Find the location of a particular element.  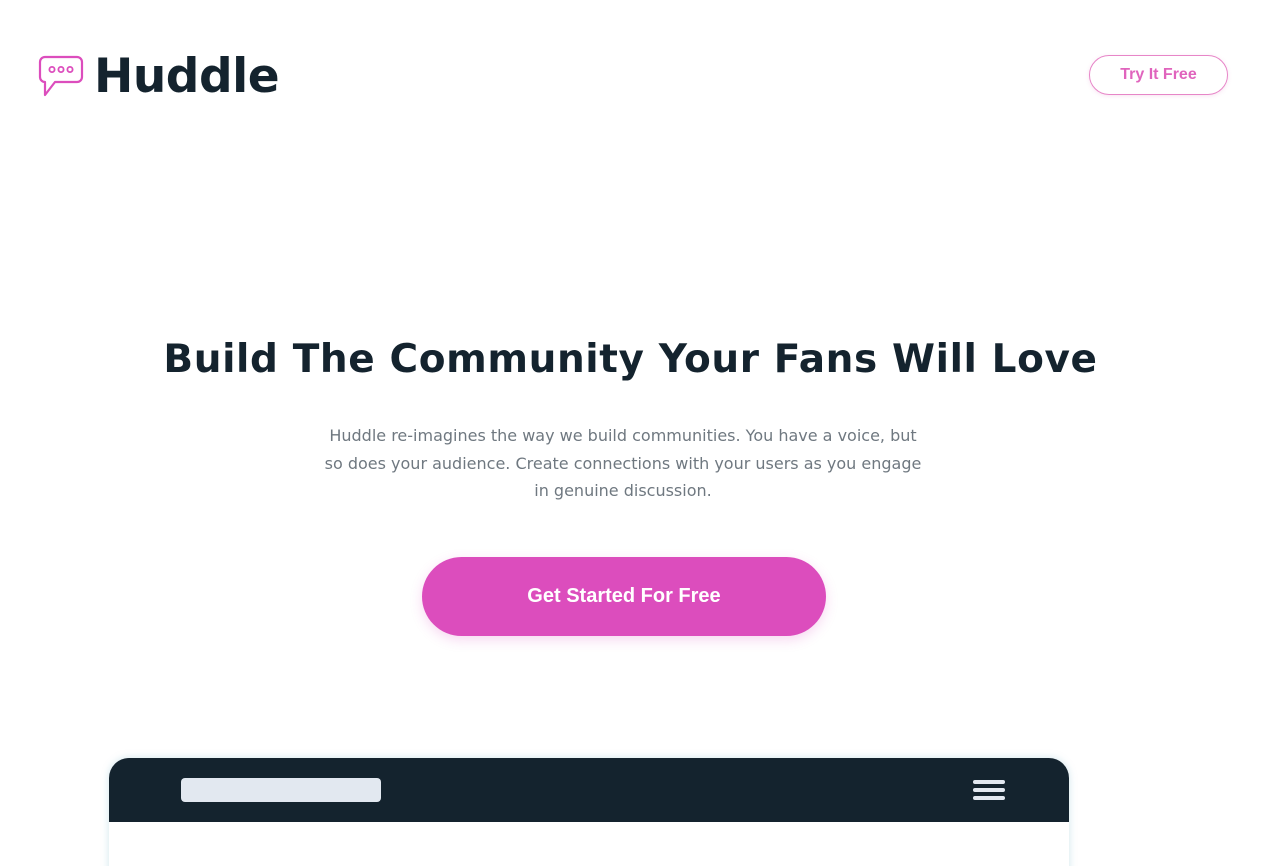

app-mockup is located at coordinates (589, 812).